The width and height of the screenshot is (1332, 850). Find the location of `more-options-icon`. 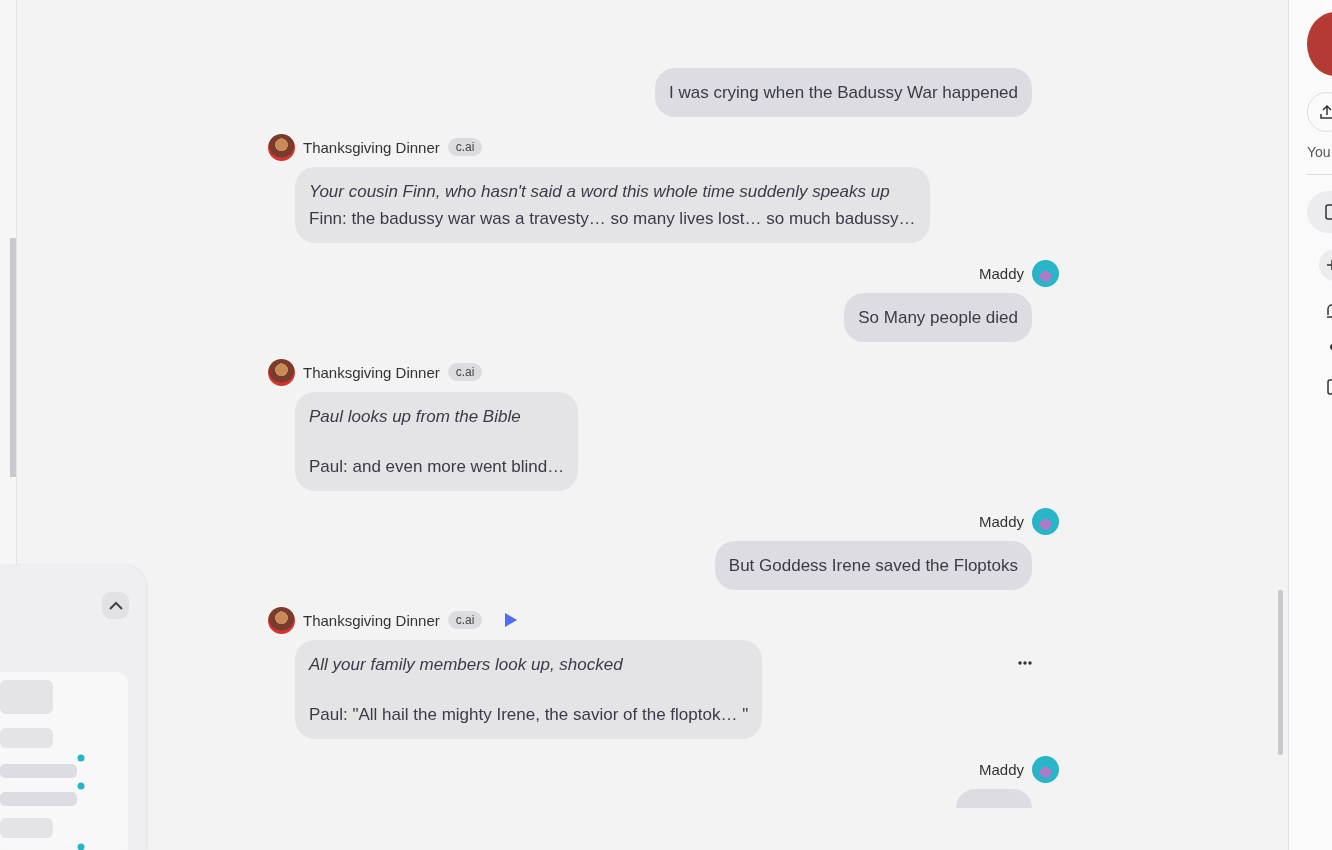

more-options-icon is located at coordinates (1025, 663).